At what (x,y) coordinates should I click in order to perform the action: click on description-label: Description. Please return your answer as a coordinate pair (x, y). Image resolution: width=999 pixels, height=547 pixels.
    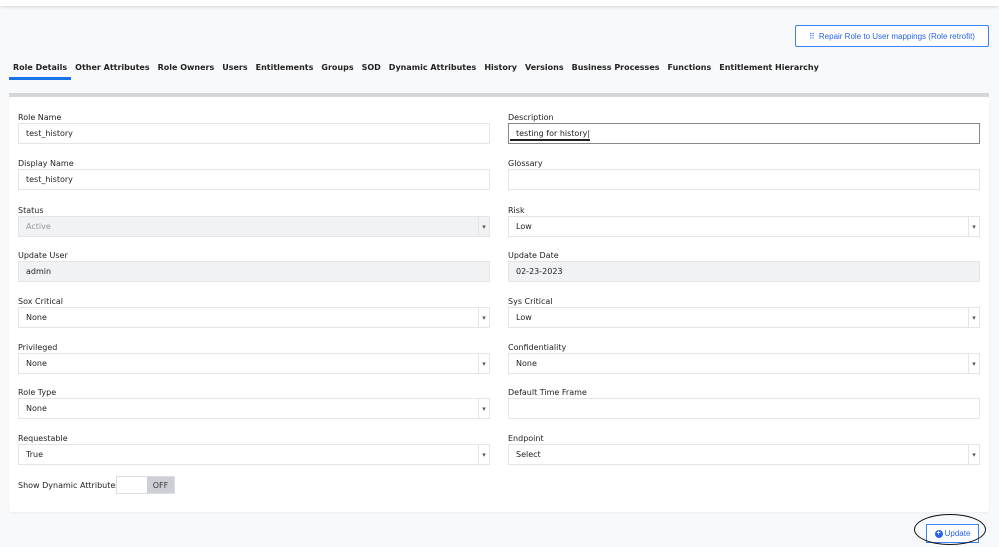
    Looking at the image, I should click on (531, 117).